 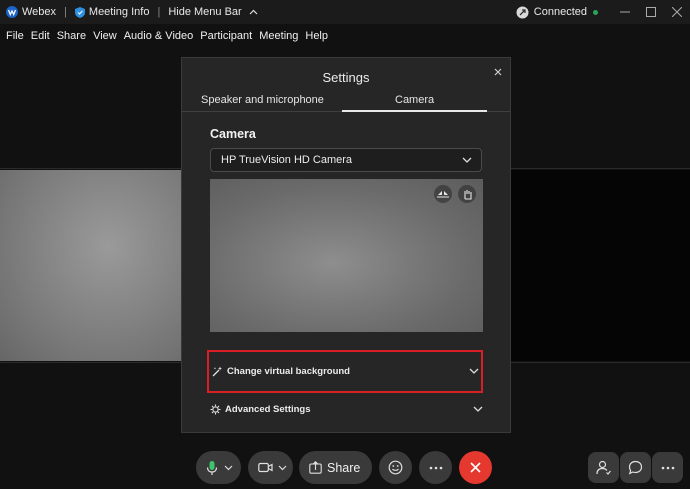 I want to click on dialog-title: Settings, so click(x=346, y=77).